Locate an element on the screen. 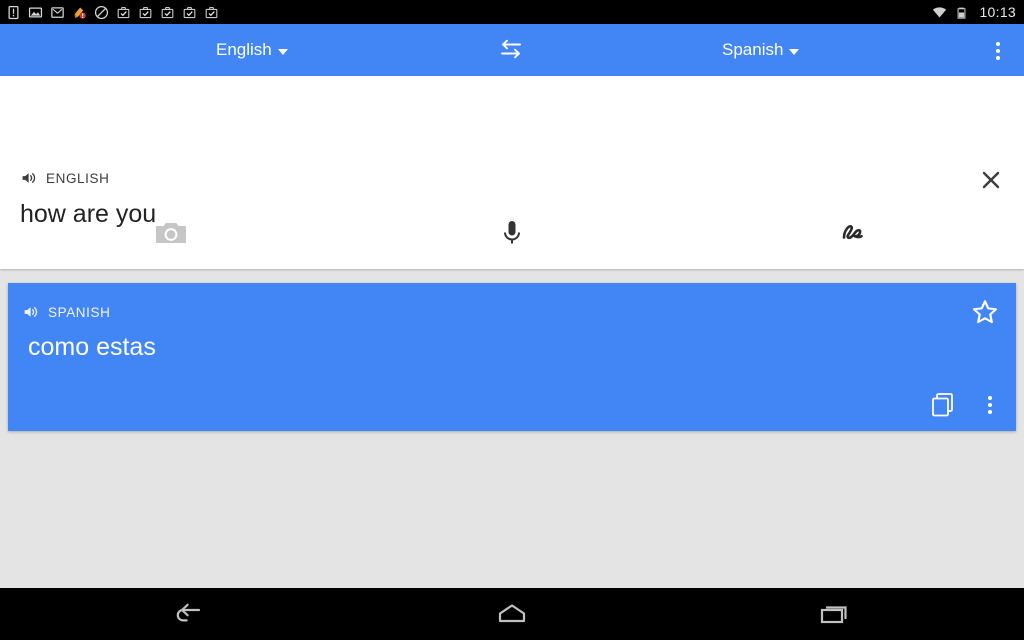 This screenshot has height=640, width=1024. recents-icon is located at coordinates (833, 615).